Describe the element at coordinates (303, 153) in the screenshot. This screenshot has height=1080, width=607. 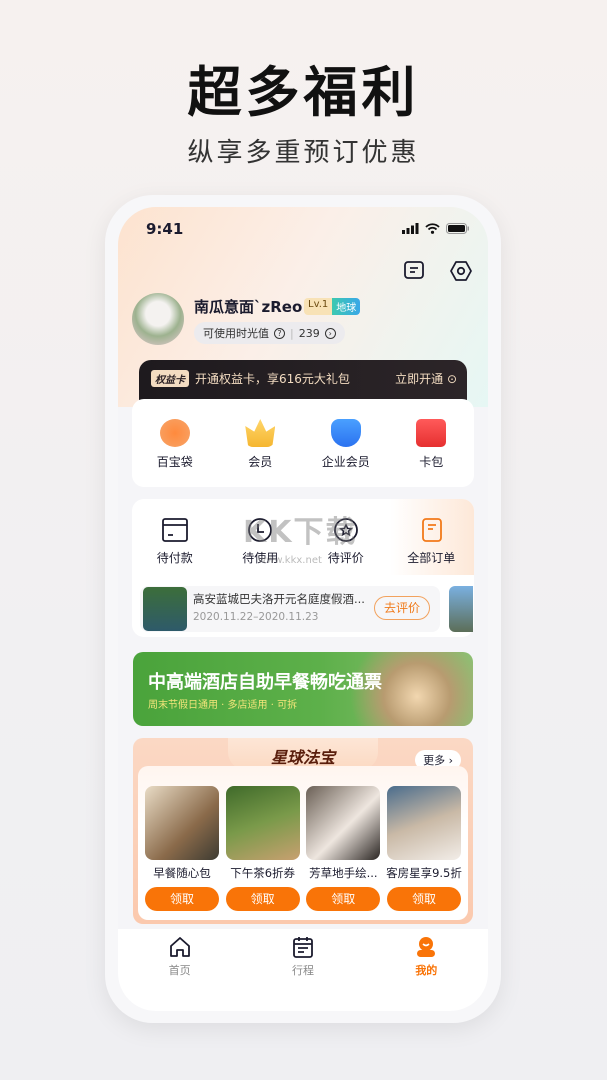
I see `hero-subtitle: 纵享多重预订优惠` at that location.